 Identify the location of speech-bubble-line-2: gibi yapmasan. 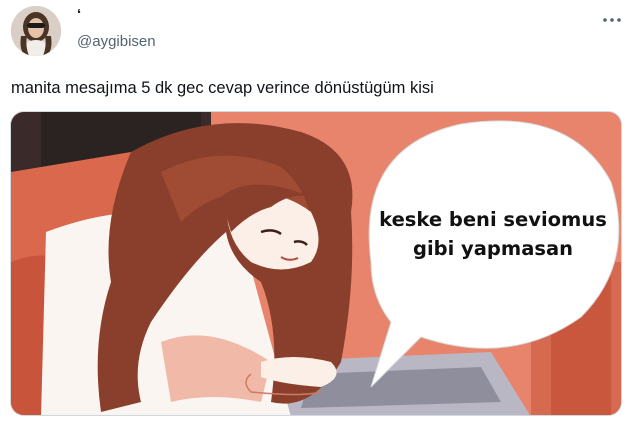
(493, 248).